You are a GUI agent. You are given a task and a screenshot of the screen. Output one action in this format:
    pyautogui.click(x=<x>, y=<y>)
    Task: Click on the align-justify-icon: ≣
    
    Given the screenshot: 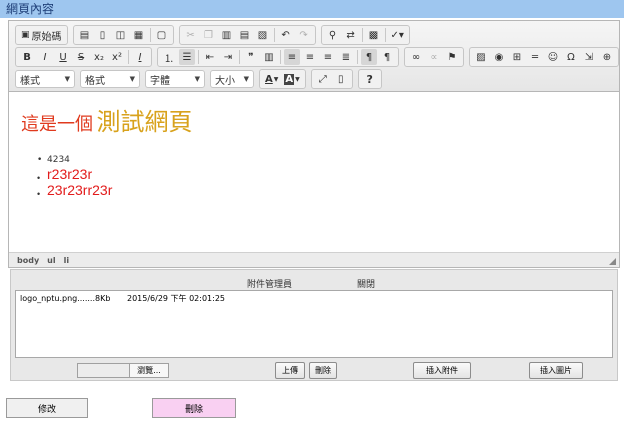 What is the action you would take?
    pyautogui.click(x=346, y=57)
    